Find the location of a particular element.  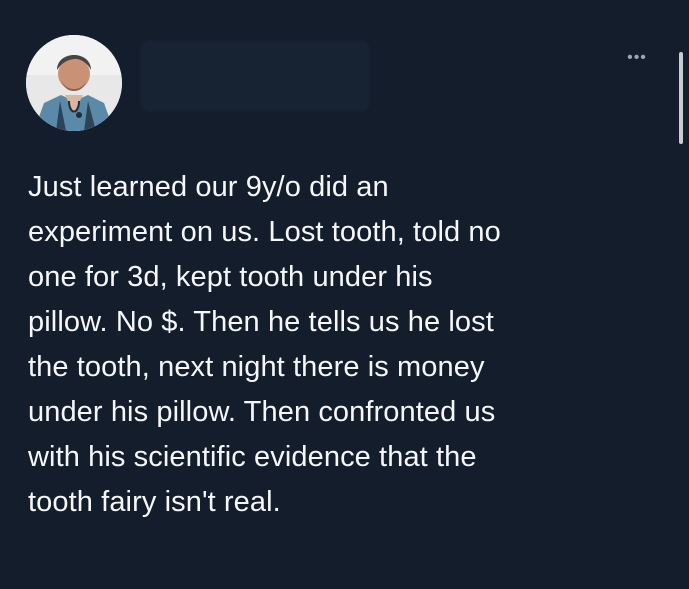

avatar is located at coordinates (74, 83).